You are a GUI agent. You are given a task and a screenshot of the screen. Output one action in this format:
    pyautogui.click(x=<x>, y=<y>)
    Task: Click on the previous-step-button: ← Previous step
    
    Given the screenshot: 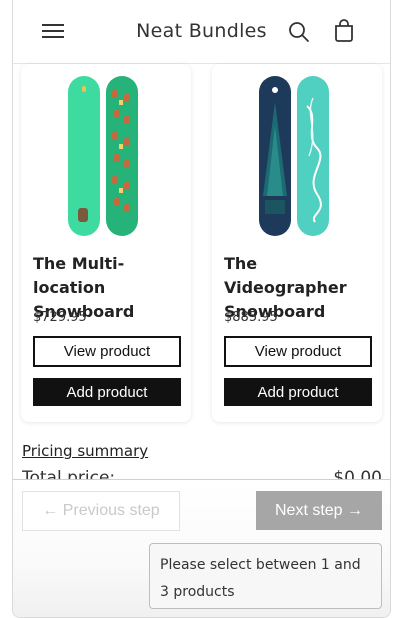 What is the action you would take?
    pyautogui.click(x=101, y=511)
    